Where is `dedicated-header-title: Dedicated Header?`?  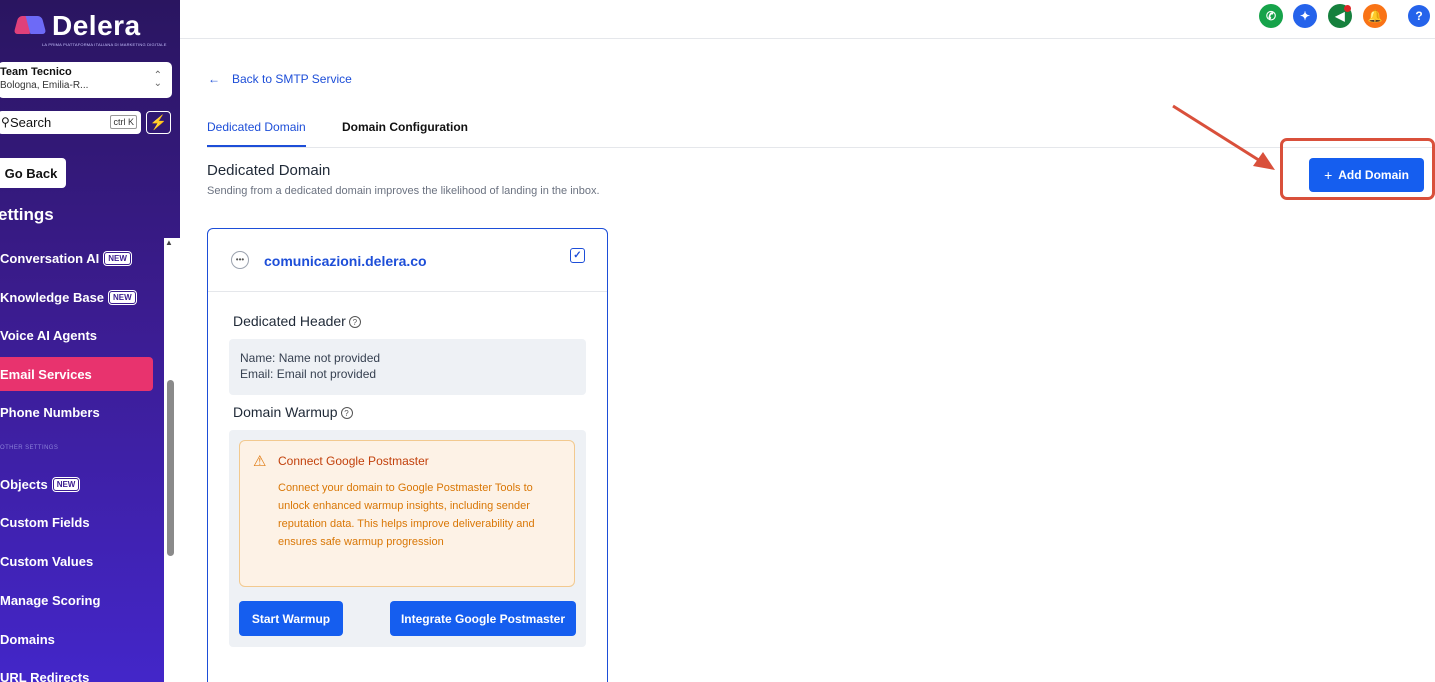 dedicated-header-title: Dedicated Header? is located at coordinates (297, 321).